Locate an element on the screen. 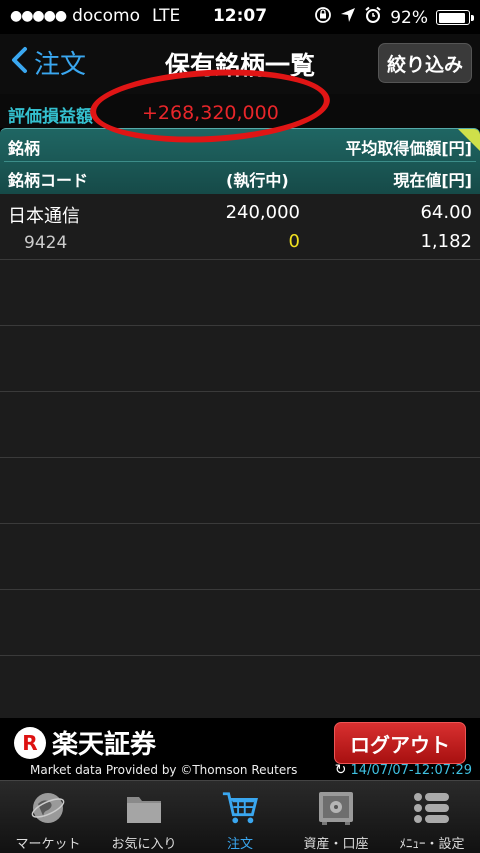 The height and width of the screenshot is (853, 480). folder-icon is located at coordinates (144, 808).